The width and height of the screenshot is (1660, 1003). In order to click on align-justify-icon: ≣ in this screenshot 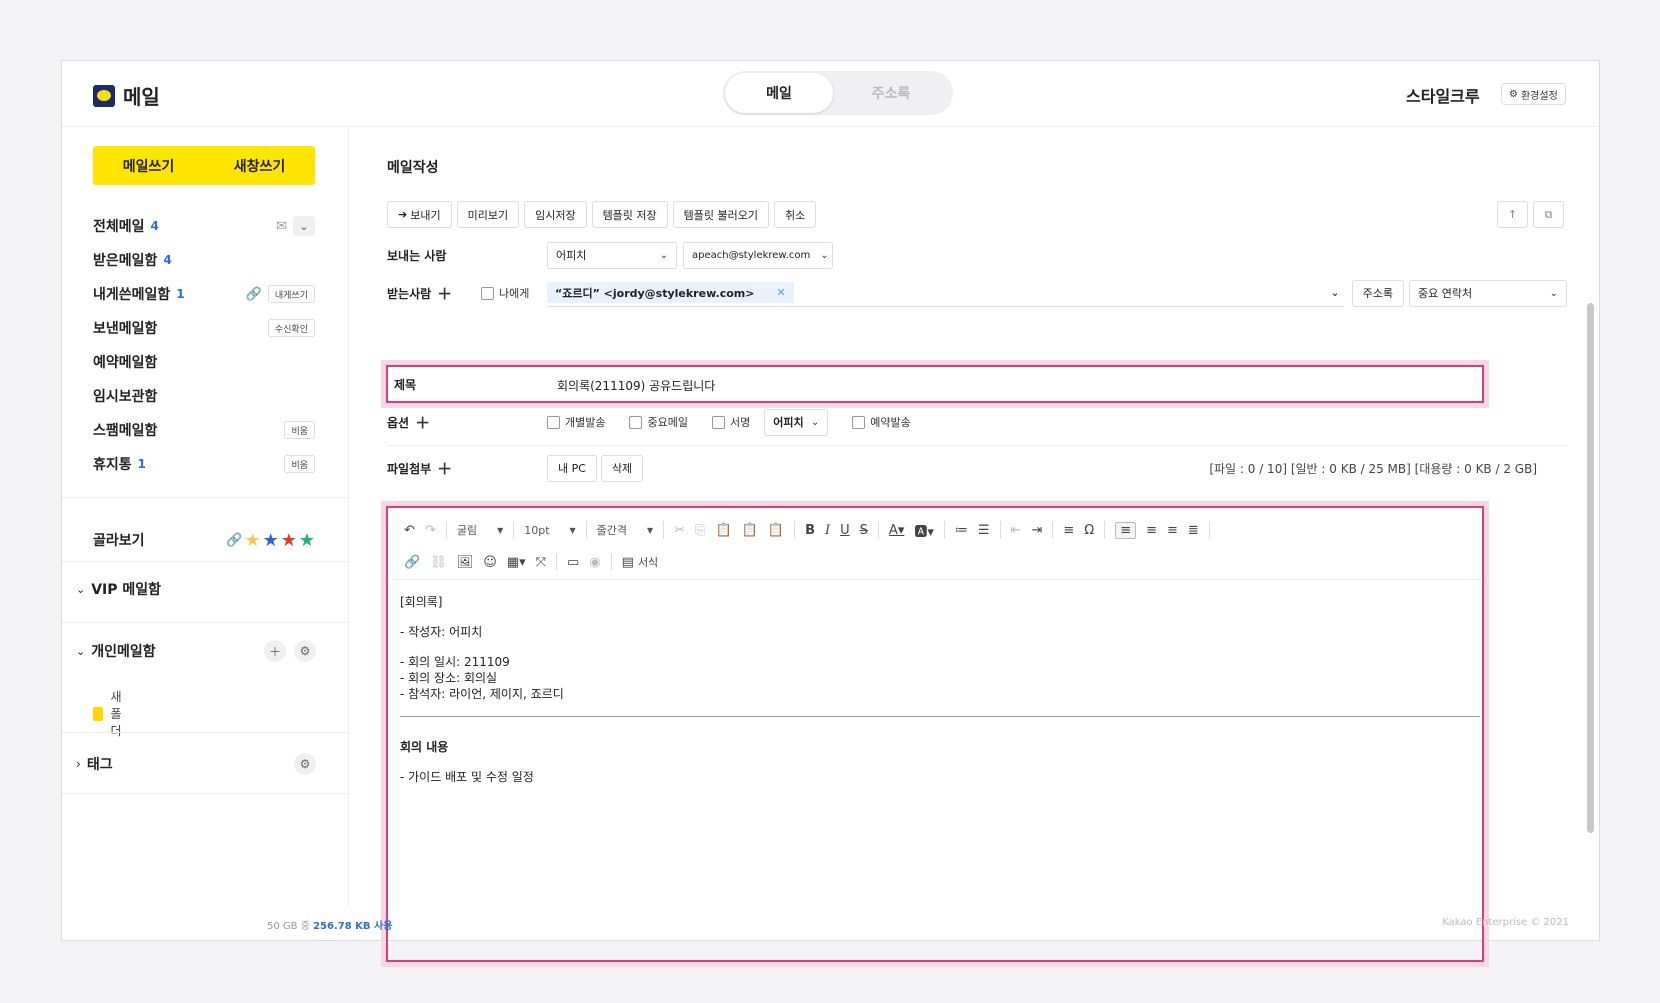, I will do `click(1193, 530)`.